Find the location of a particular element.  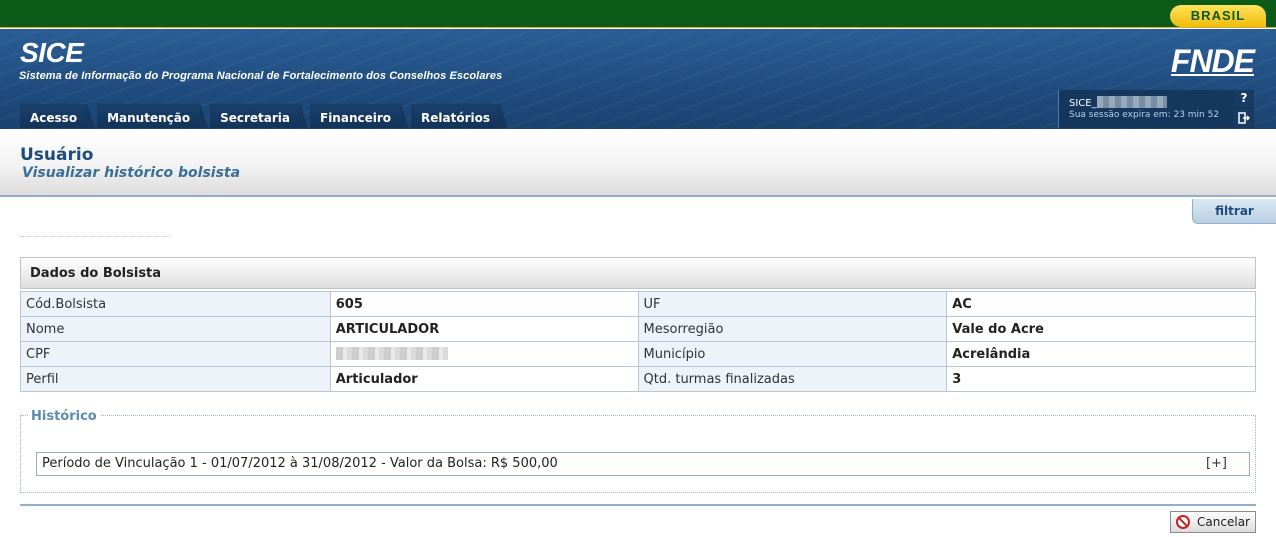

expand-toggle: [+] is located at coordinates (1216, 464).